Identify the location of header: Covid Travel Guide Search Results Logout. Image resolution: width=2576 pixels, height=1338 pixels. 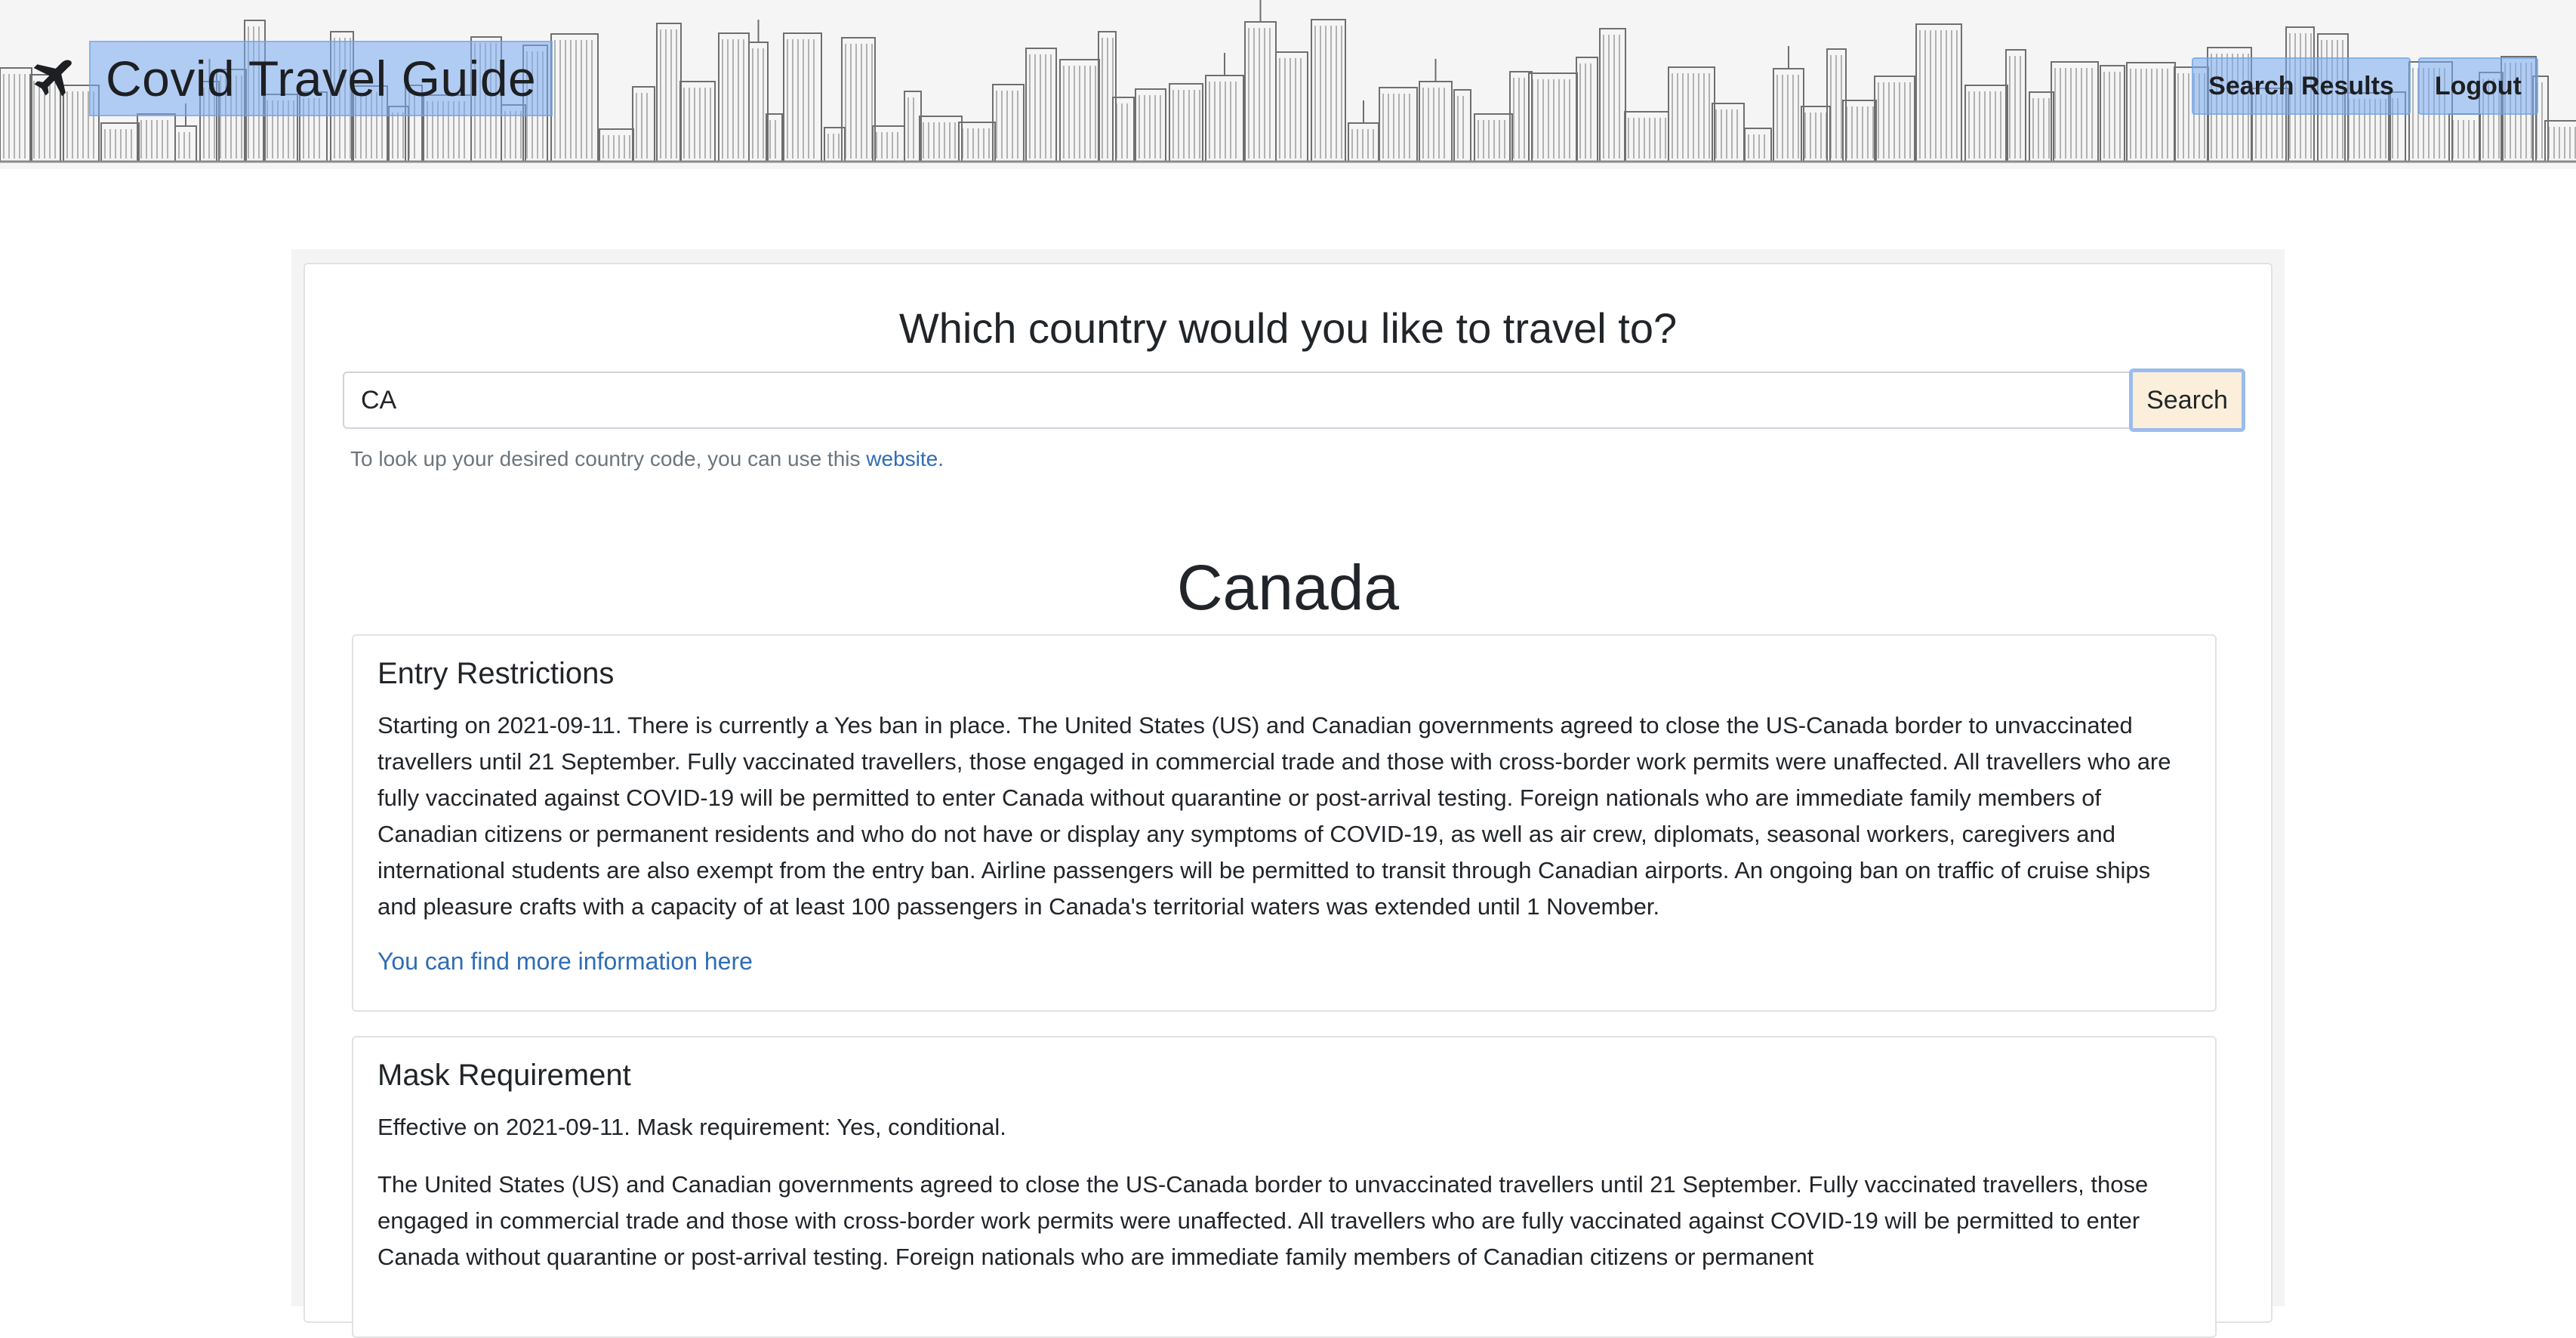
(1288, 84).